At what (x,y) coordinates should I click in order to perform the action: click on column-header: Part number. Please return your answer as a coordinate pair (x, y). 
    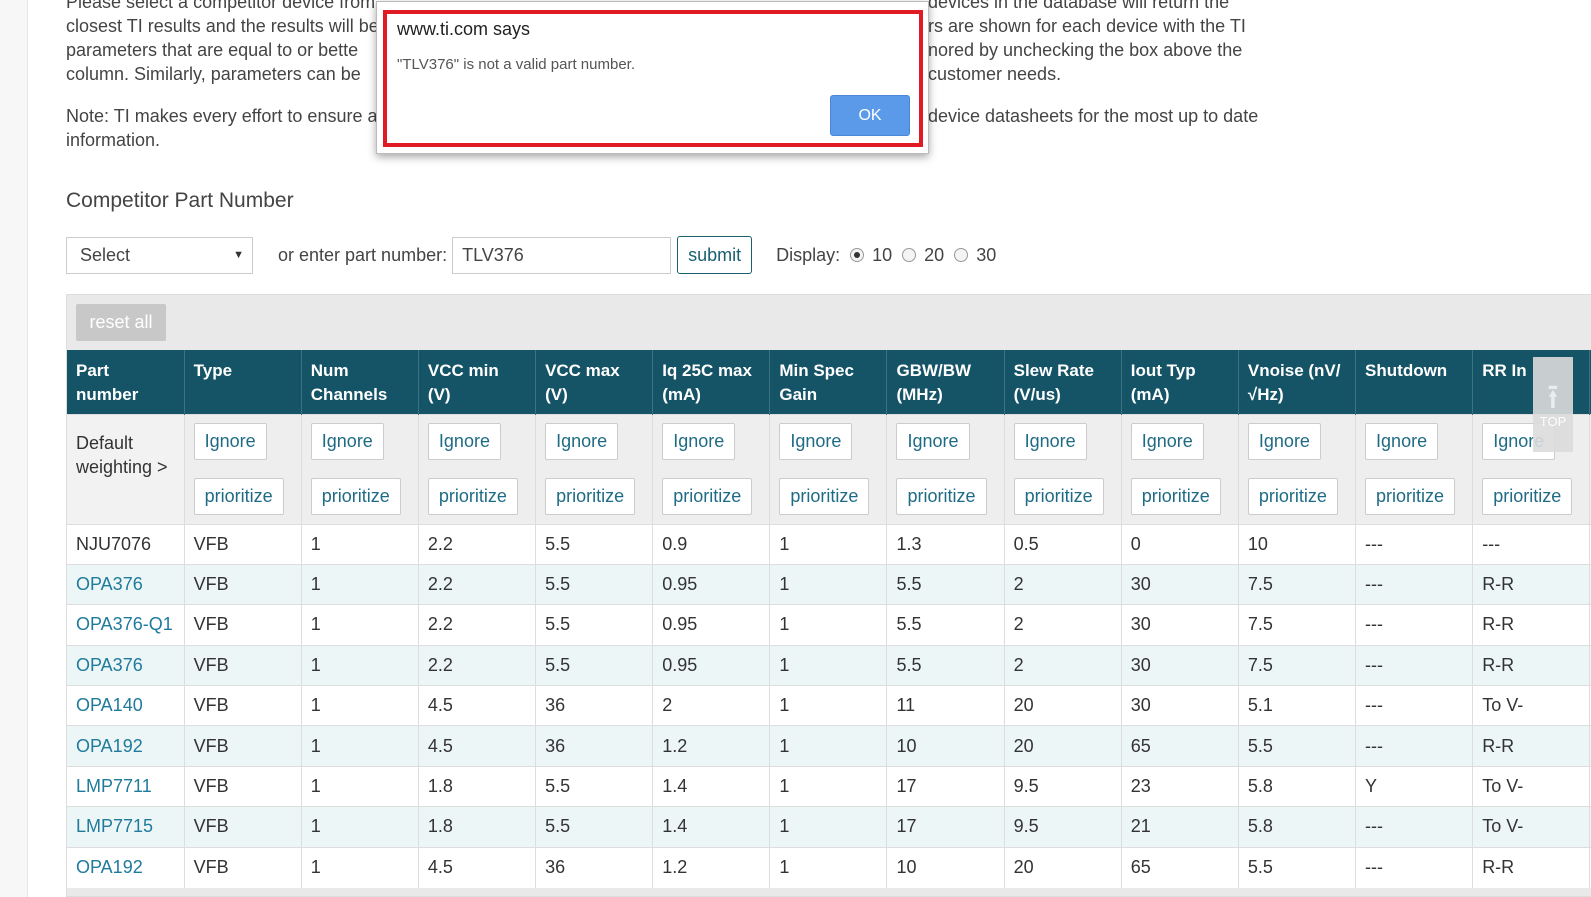
    Looking at the image, I should click on (126, 382).